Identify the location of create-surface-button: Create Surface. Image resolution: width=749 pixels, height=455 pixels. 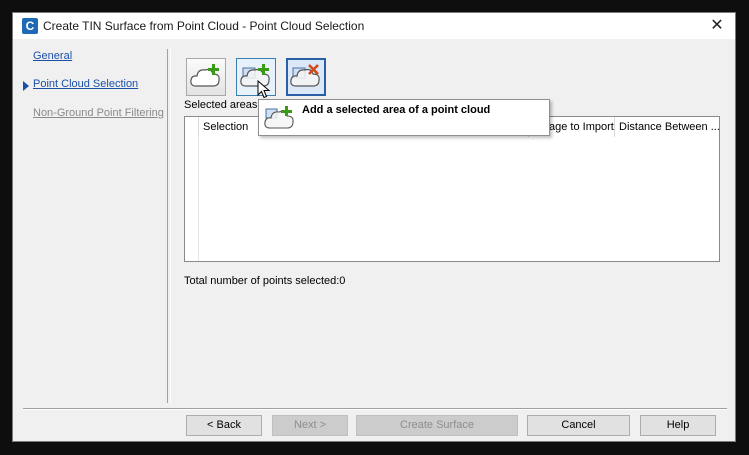
(437, 425).